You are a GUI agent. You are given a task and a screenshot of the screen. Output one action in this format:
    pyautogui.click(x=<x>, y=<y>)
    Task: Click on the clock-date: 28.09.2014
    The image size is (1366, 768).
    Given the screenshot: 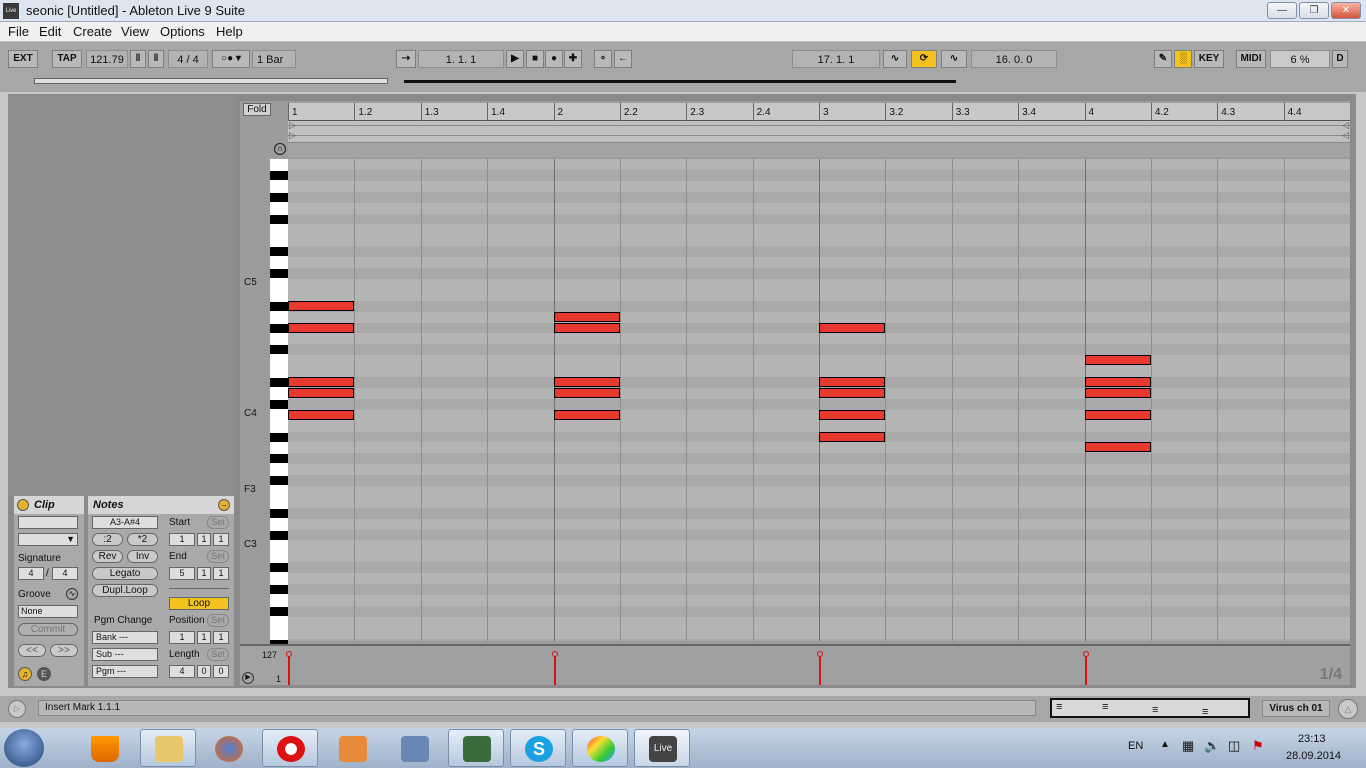 What is the action you would take?
    pyautogui.click(x=1313, y=756)
    